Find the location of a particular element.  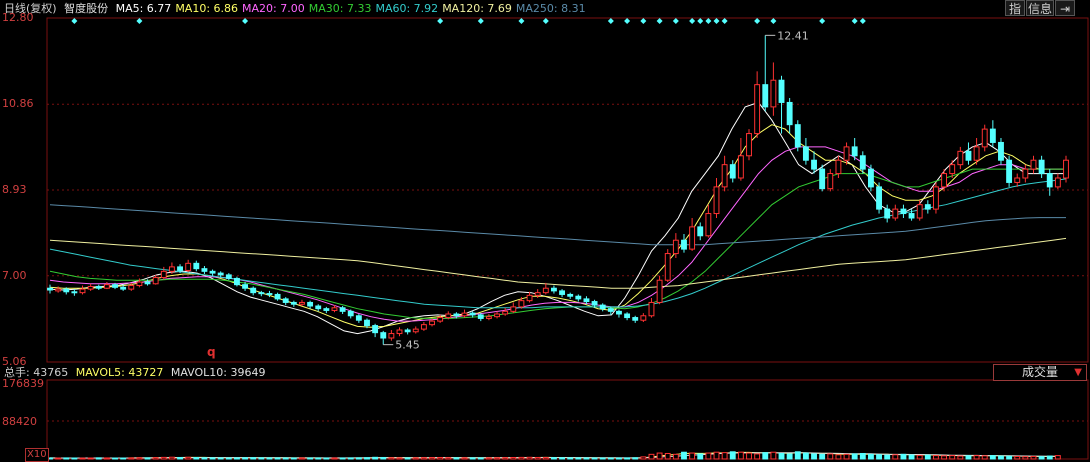

exit-icon: ⇥ is located at coordinates (1065, 8).